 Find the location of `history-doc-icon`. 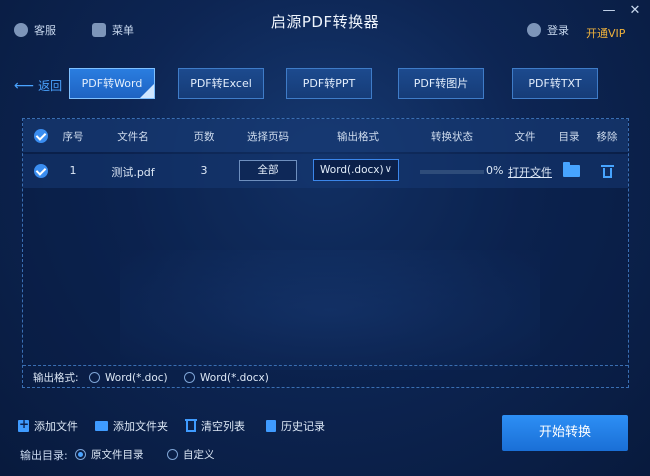

history-doc-icon is located at coordinates (271, 426).